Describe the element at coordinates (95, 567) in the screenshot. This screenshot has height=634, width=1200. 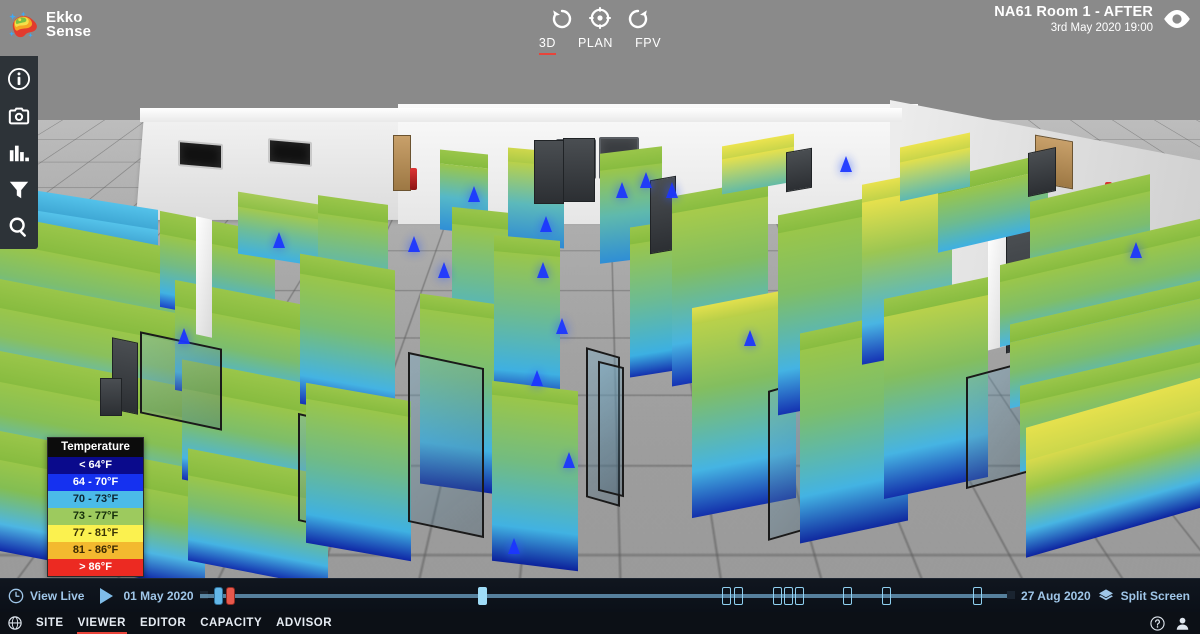
I see `legend-band: > 86°F` at that location.